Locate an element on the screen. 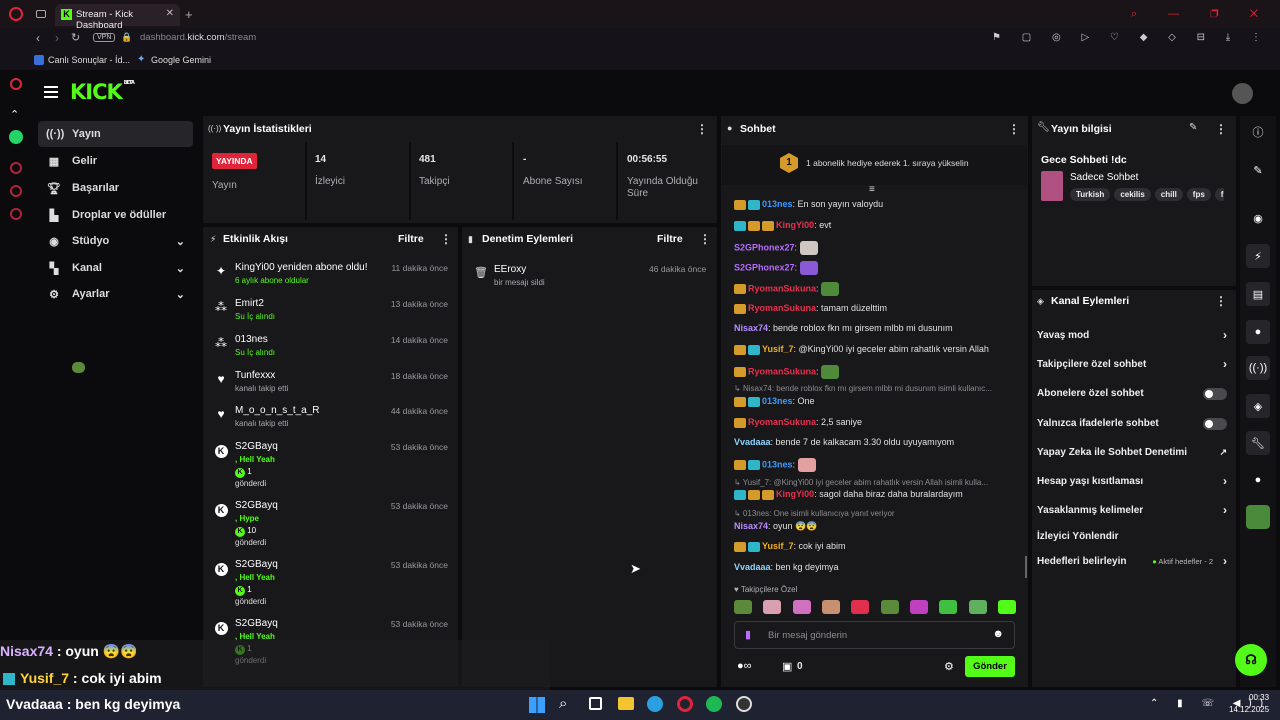  chat-settings-icon: ⚙ is located at coordinates (949, 666).